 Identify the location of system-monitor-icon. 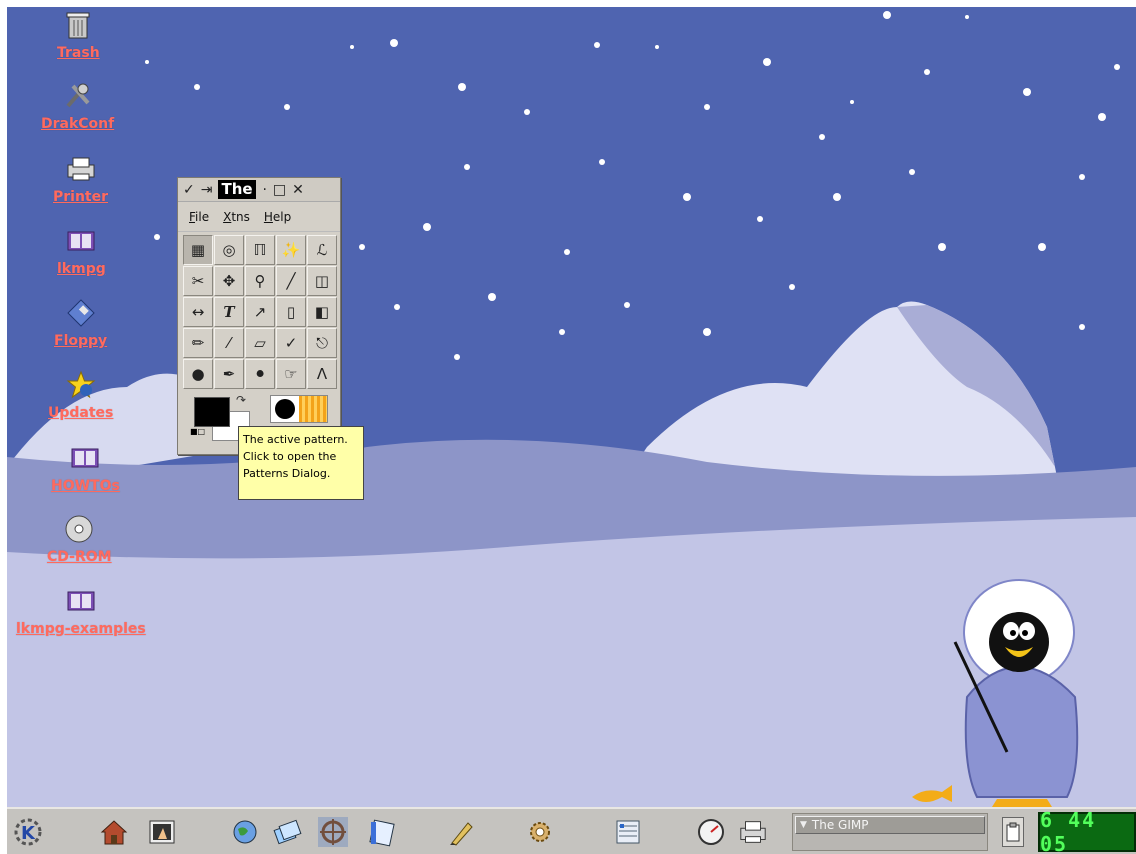
(711, 832).